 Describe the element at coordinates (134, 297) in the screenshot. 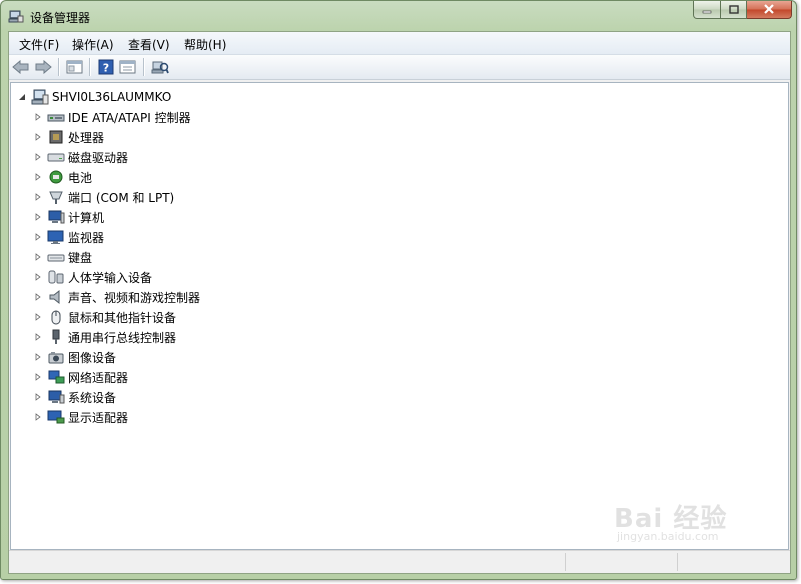

I see `tree-item-label: 声音、视频和游戏控制器` at that location.